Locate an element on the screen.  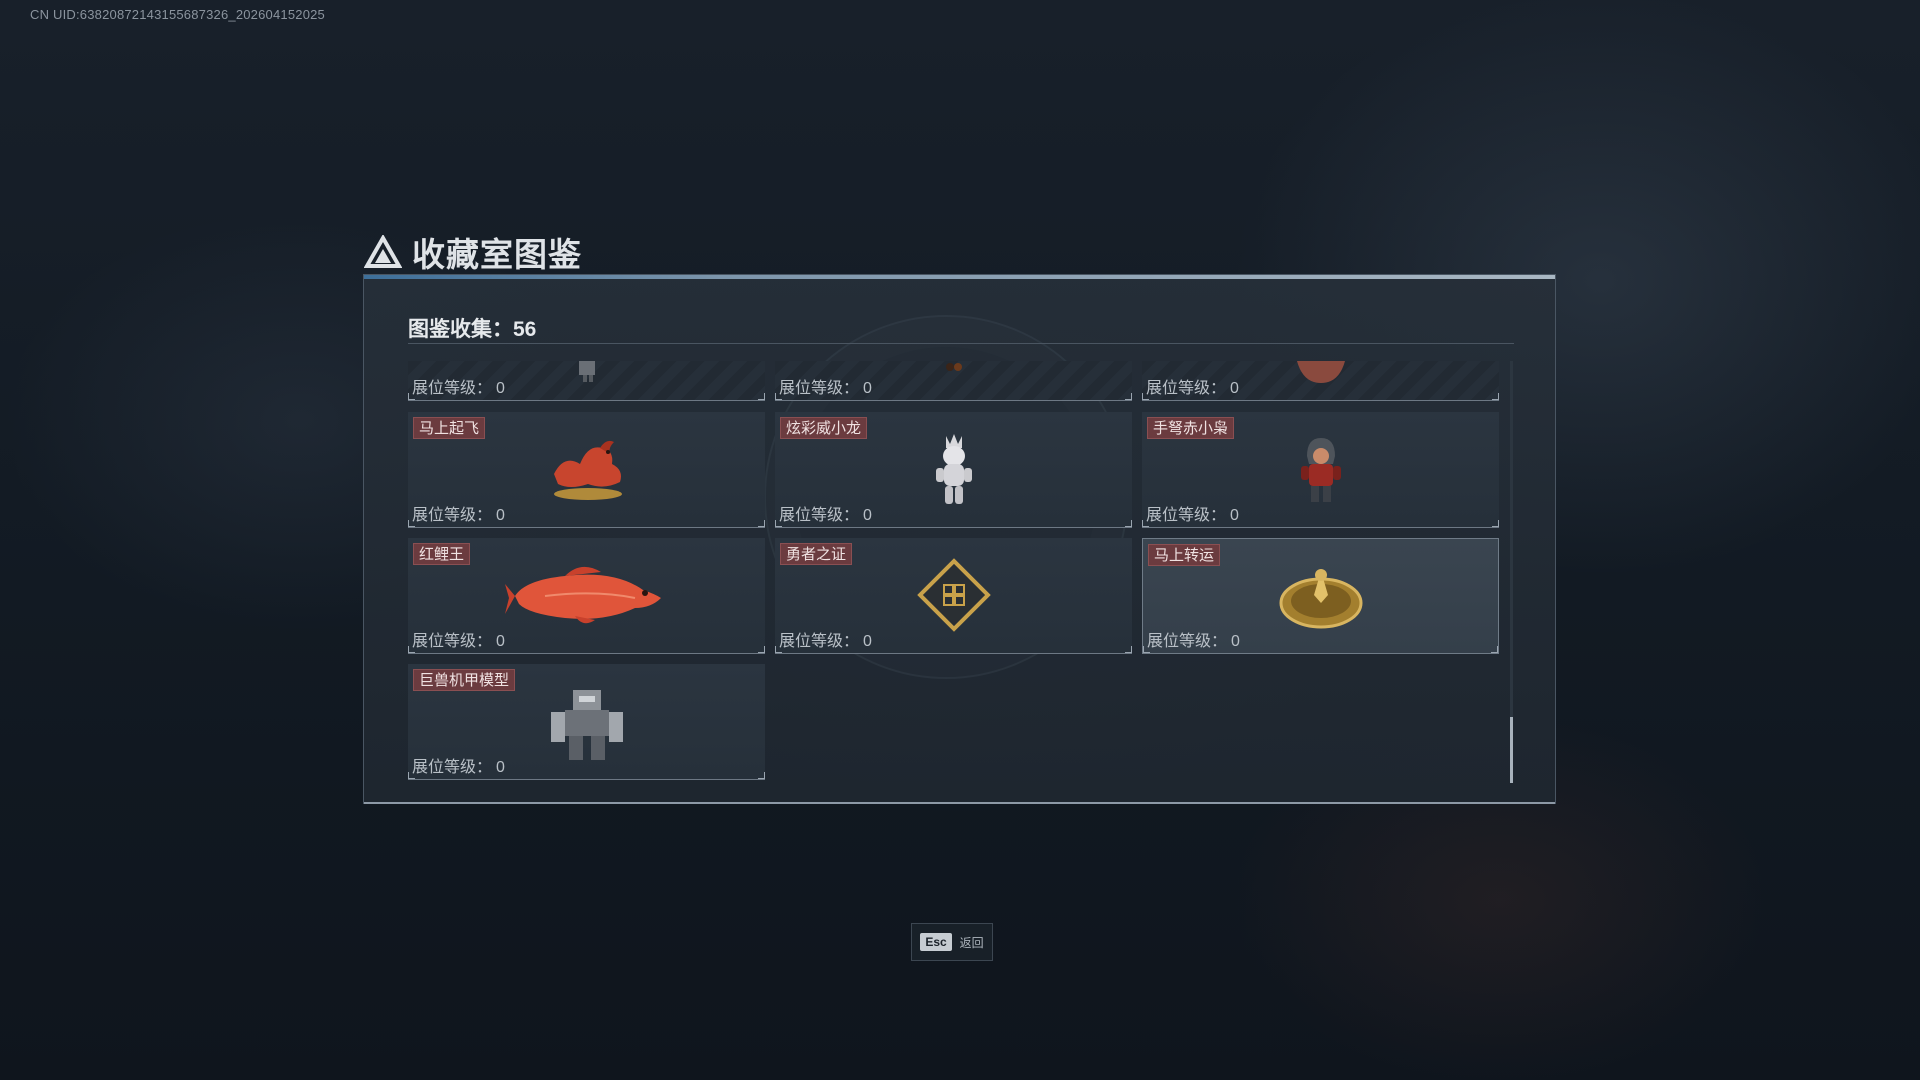
hooded-figure-icon is located at coordinates (1320, 470).